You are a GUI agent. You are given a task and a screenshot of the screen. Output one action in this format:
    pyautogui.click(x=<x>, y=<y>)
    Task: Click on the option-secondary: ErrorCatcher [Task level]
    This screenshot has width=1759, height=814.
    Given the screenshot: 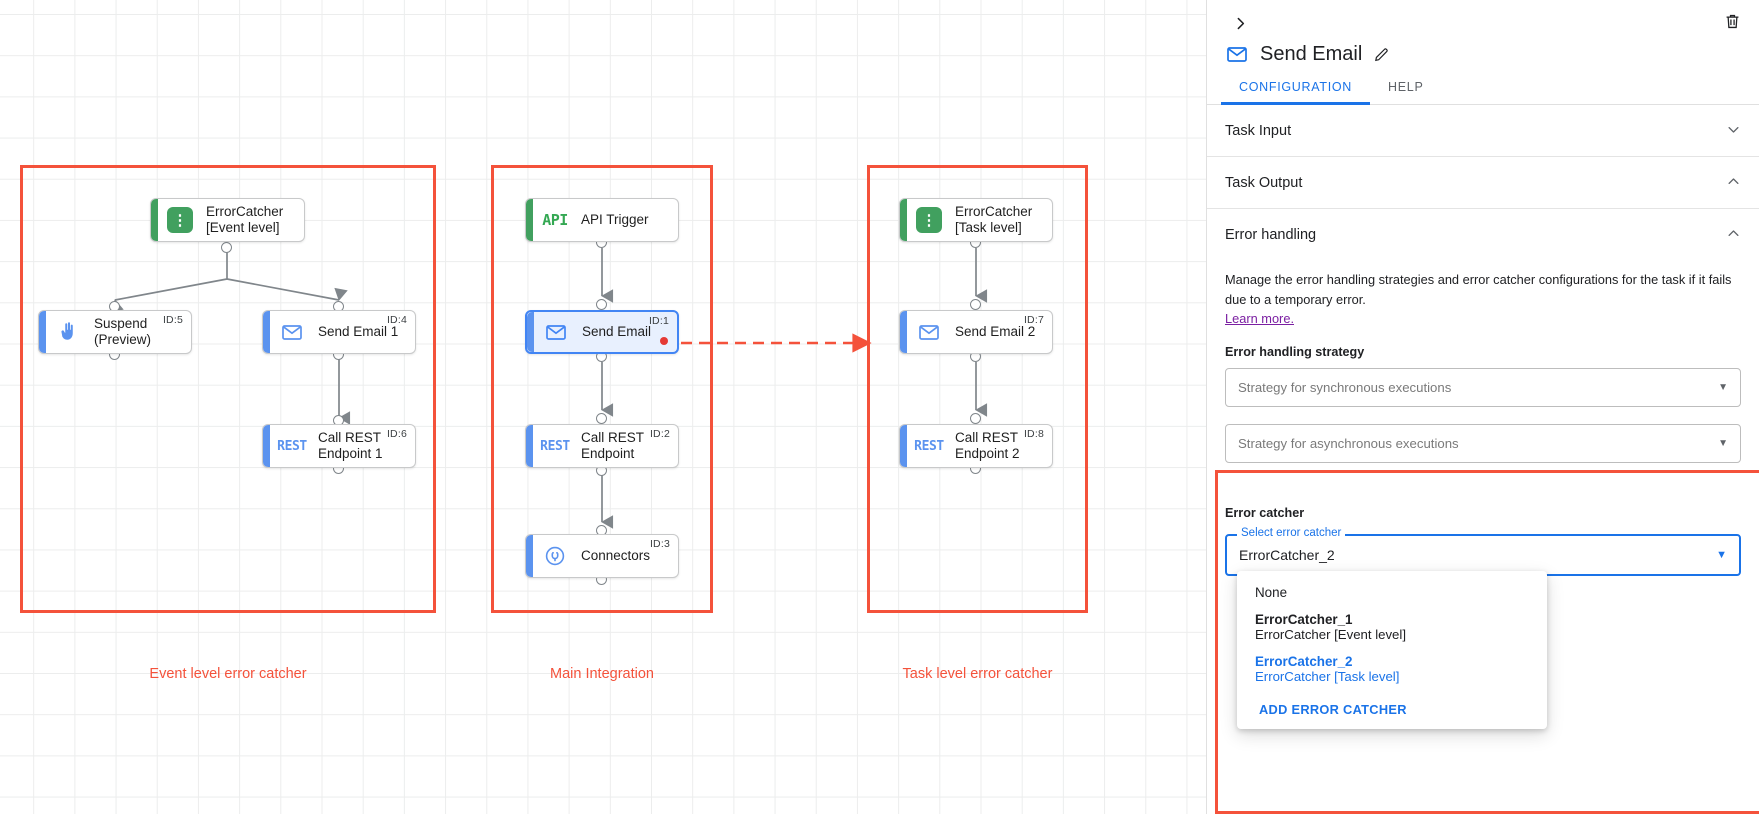 What is the action you would take?
    pyautogui.click(x=1327, y=676)
    